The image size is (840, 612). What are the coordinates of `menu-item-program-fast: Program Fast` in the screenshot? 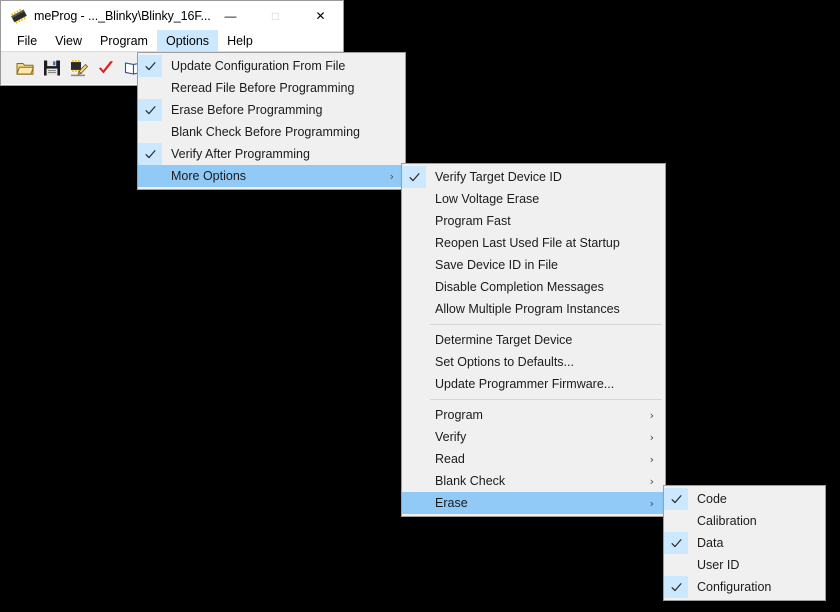 It's located at (533, 221).